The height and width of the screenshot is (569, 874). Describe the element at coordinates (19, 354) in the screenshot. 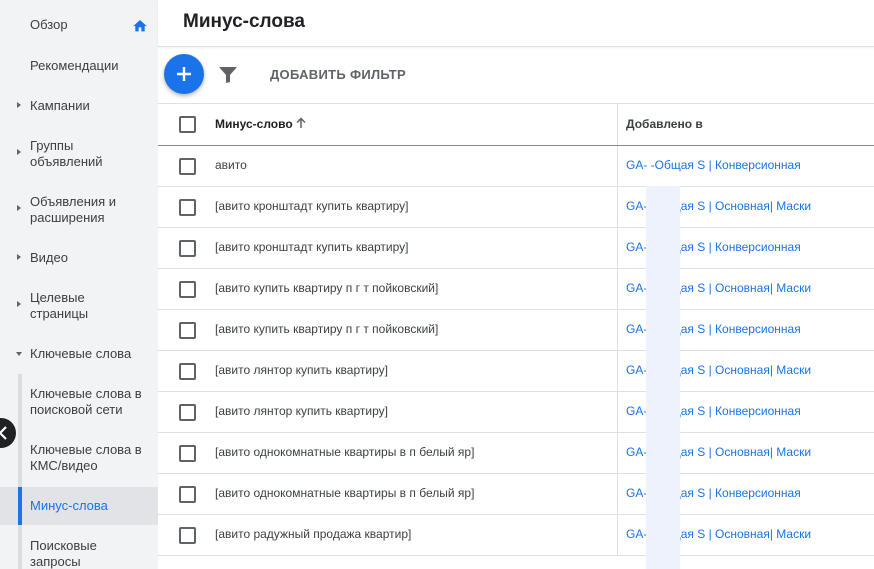

I see `collapse-arrow-icon` at that location.